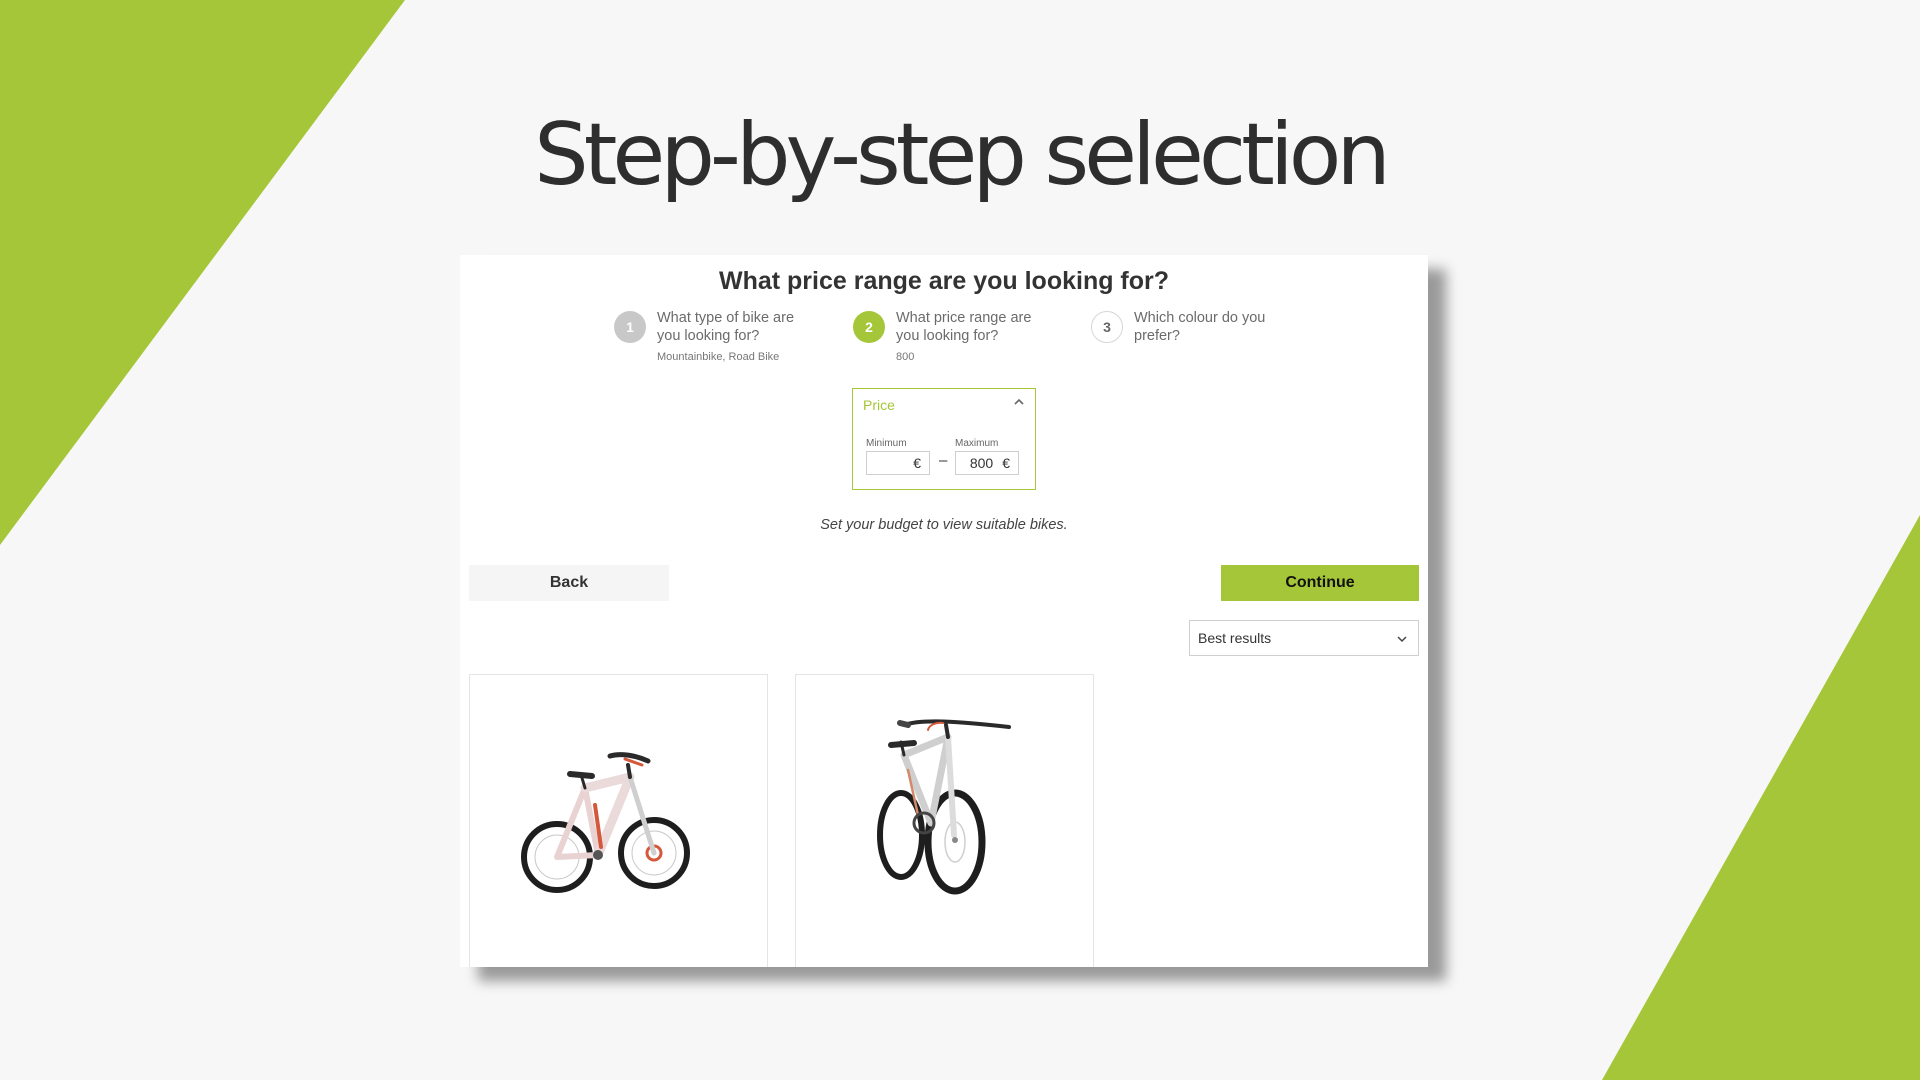 The height and width of the screenshot is (1080, 1920). I want to click on step-label: Which colour do you prefer?, so click(1200, 327).